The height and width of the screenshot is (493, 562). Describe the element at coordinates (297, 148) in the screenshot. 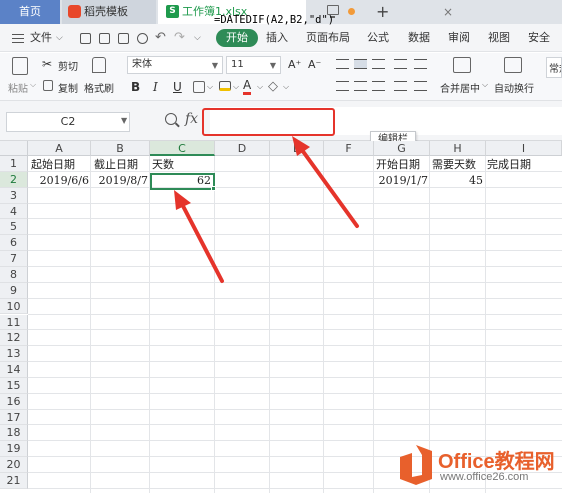

I see `column-header-e: E` at that location.